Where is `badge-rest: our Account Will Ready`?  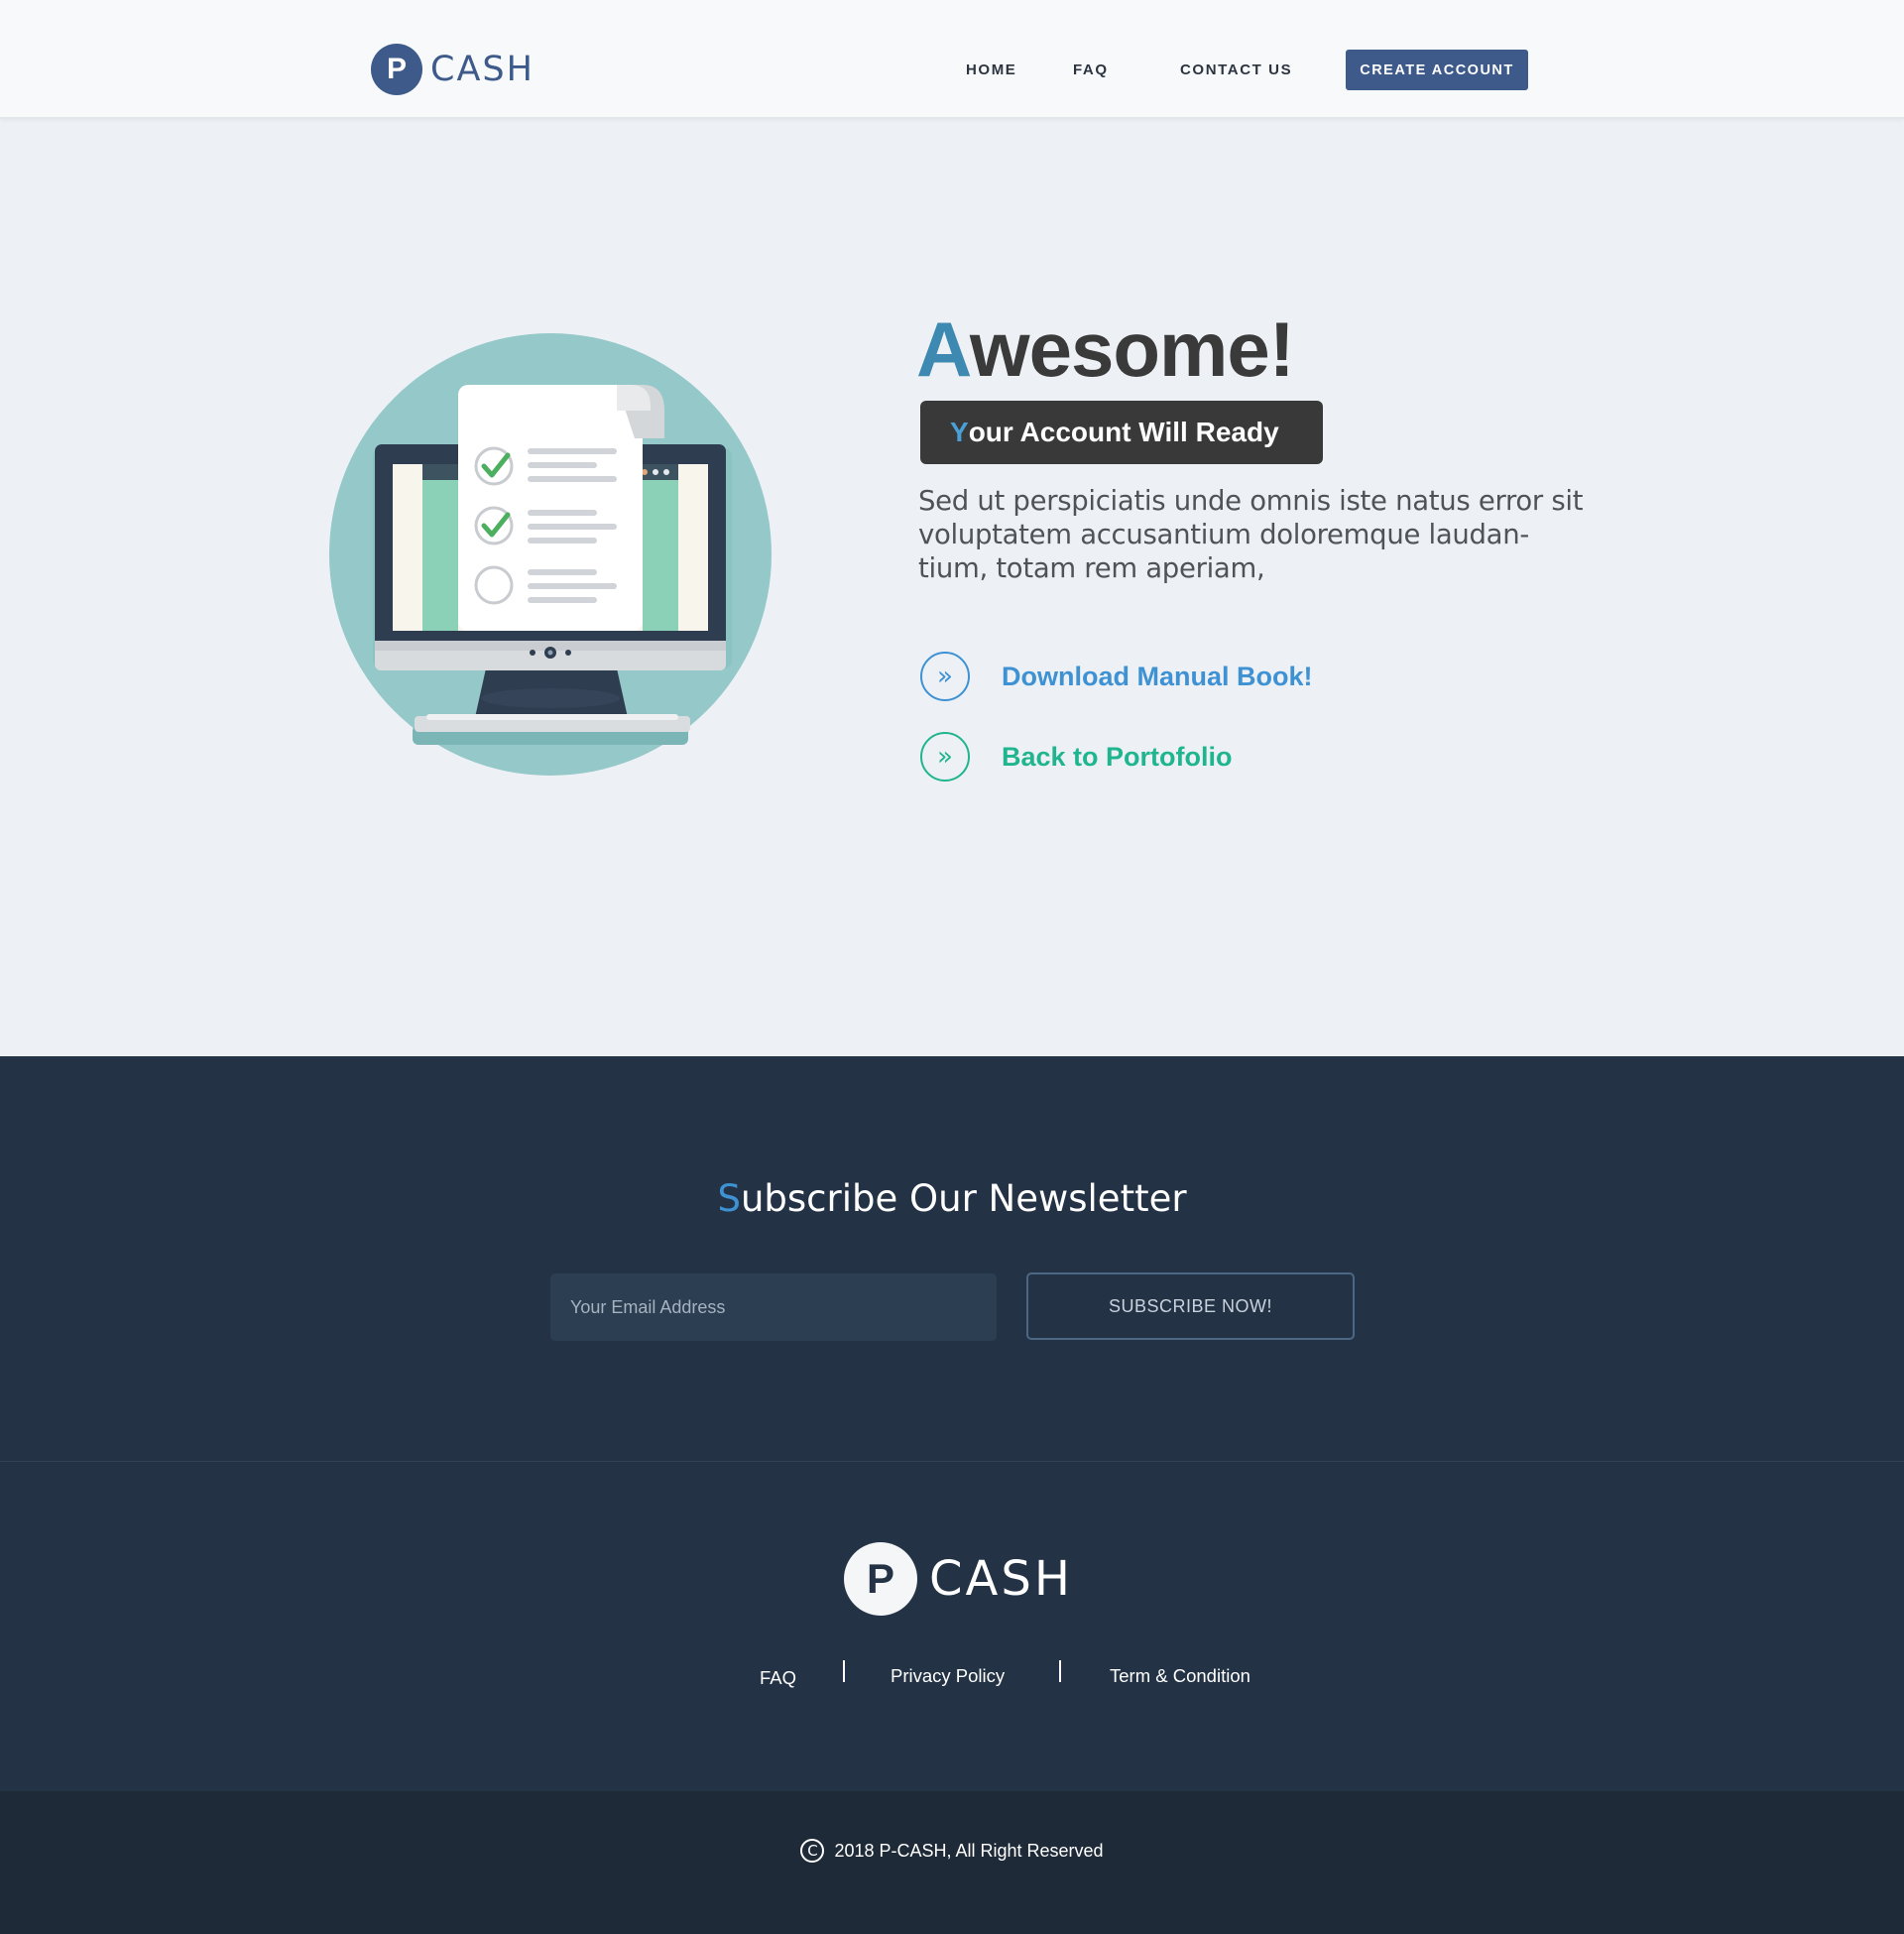 badge-rest: our Account Will Ready is located at coordinates (1123, 432).